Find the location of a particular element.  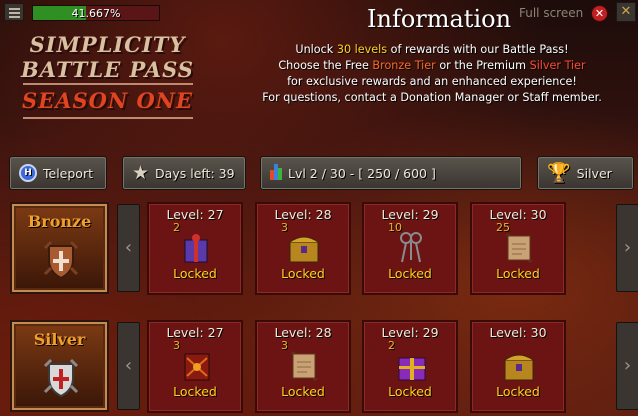

days-left-label: Days left: 39 is located at coordinates (195, 173).